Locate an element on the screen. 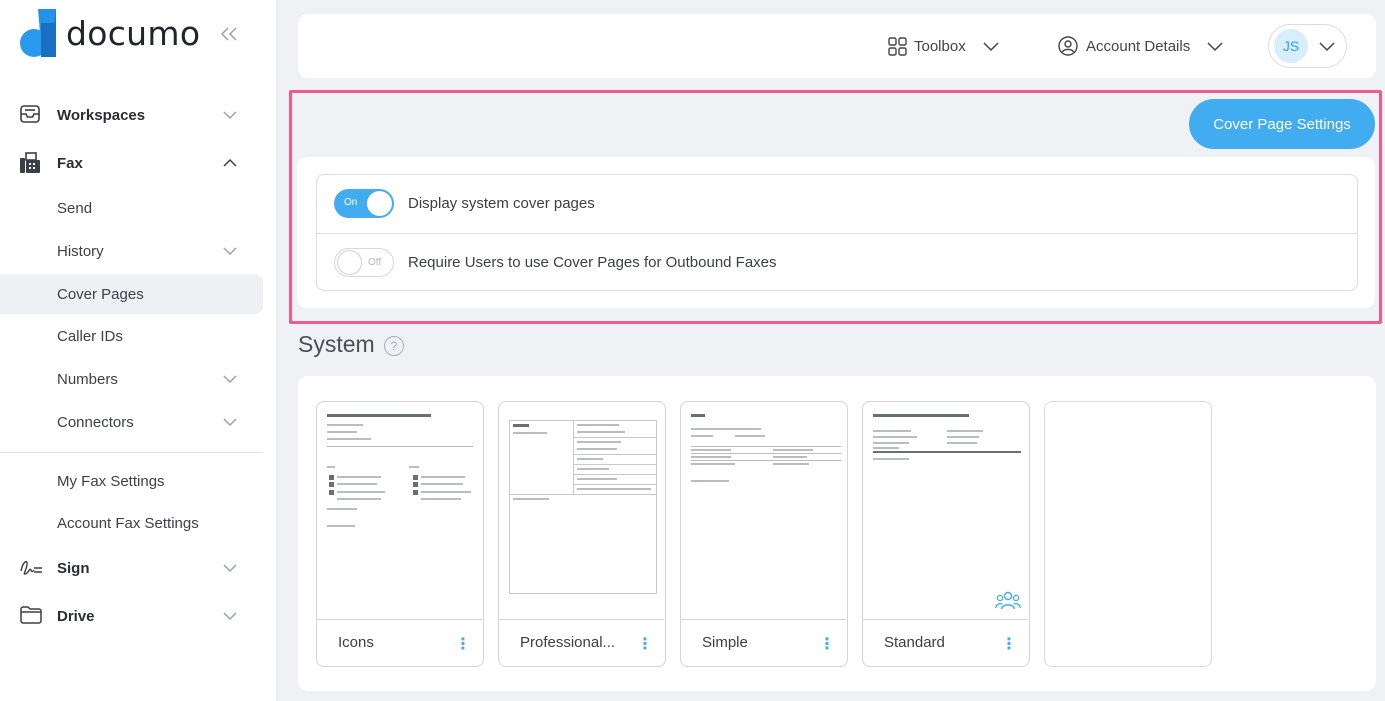 The height and width of the screenshot is (701, 1385). option-display-system-cover-pages: On Display system cover pages is located at coordinates (837, 204).